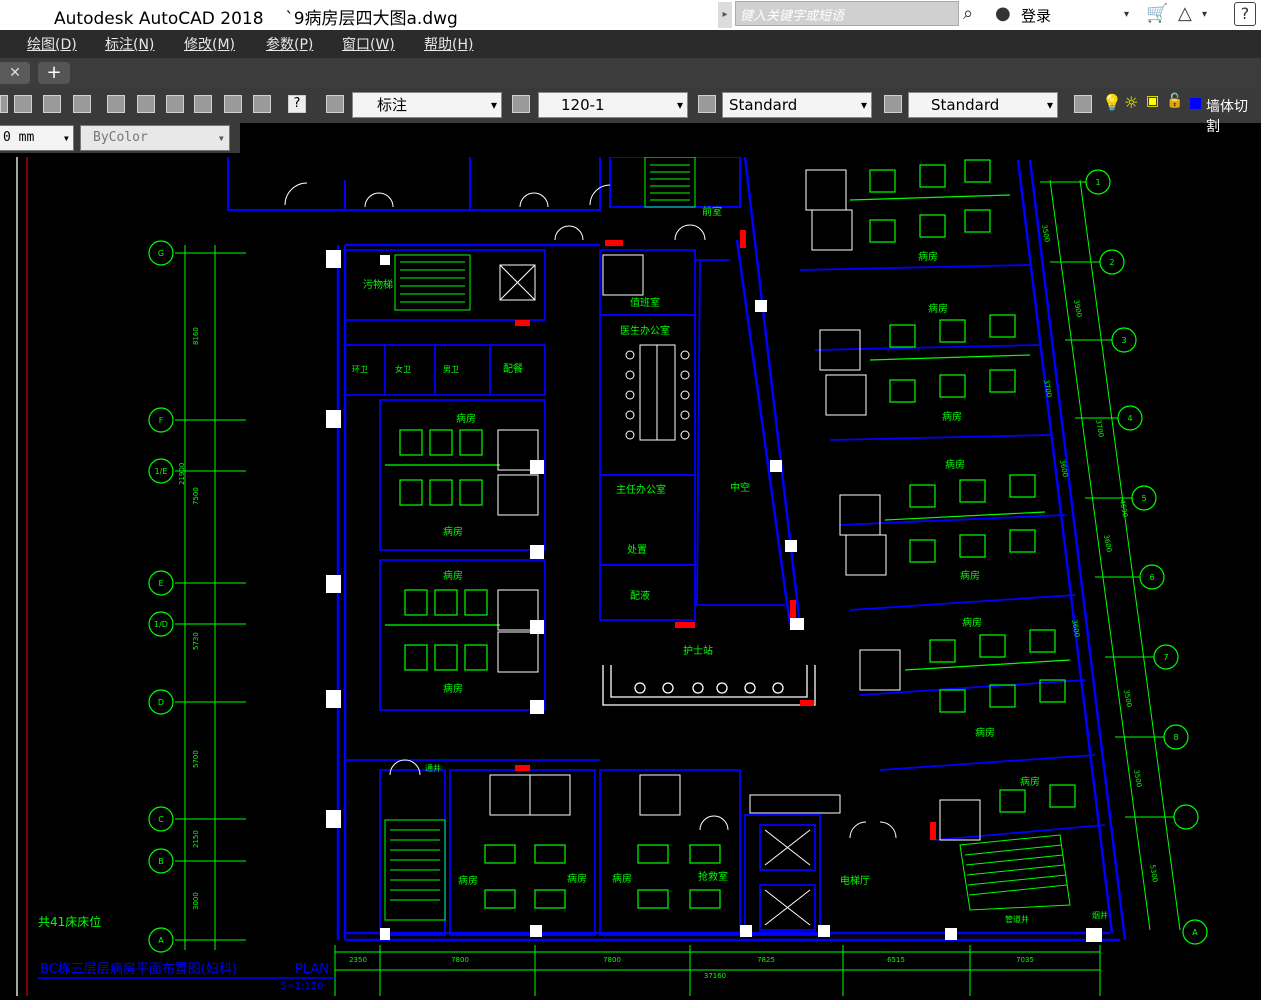 The width and height of the screenshot is (1261, 1000). I want to click on svg-text: 2, so click(1111, 262).